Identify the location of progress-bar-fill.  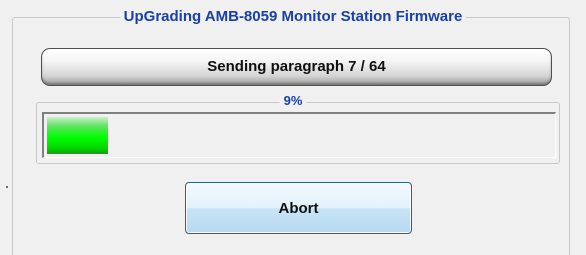
(77, 135).